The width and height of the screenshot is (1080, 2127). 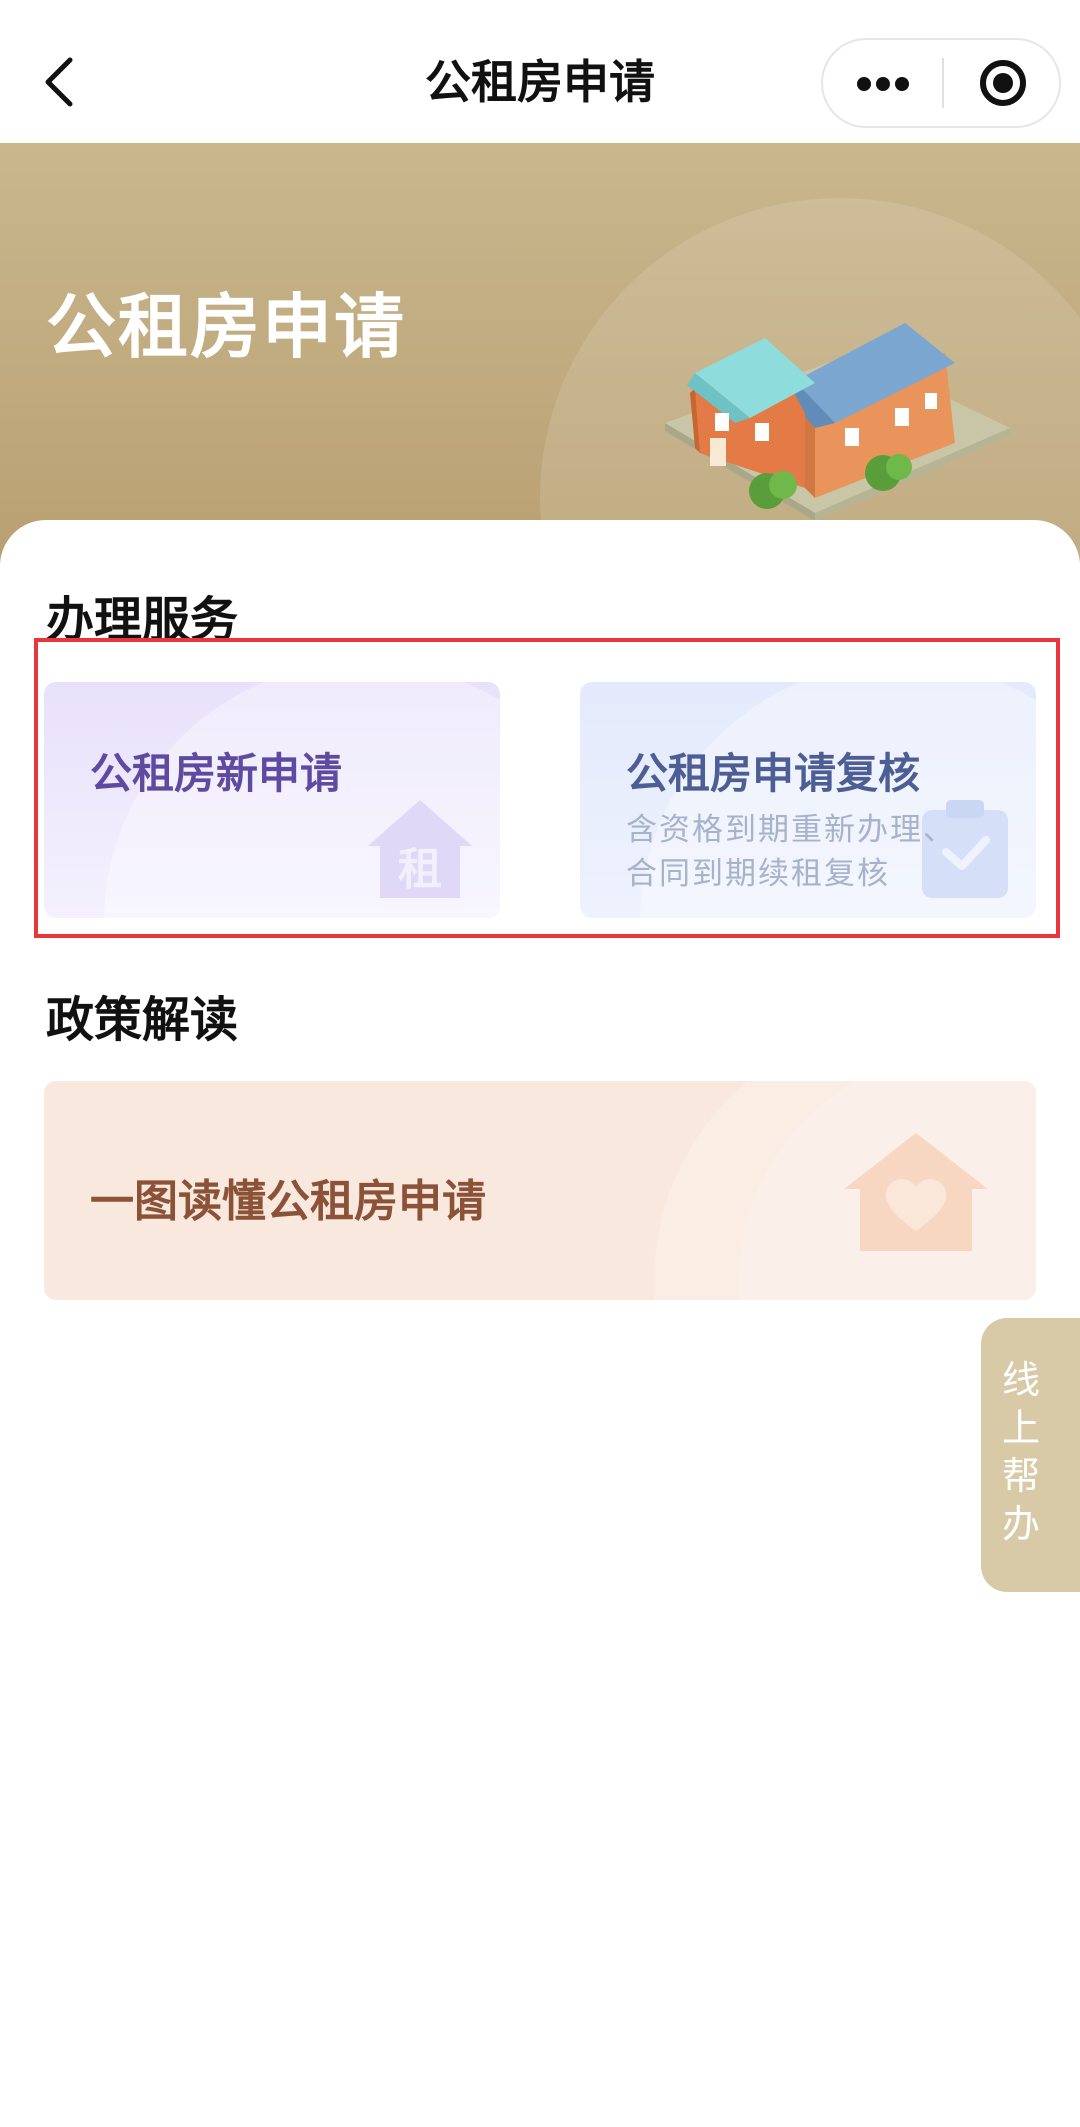 I want to click on house-rent-icon: 租, so click(x=420, y=849).